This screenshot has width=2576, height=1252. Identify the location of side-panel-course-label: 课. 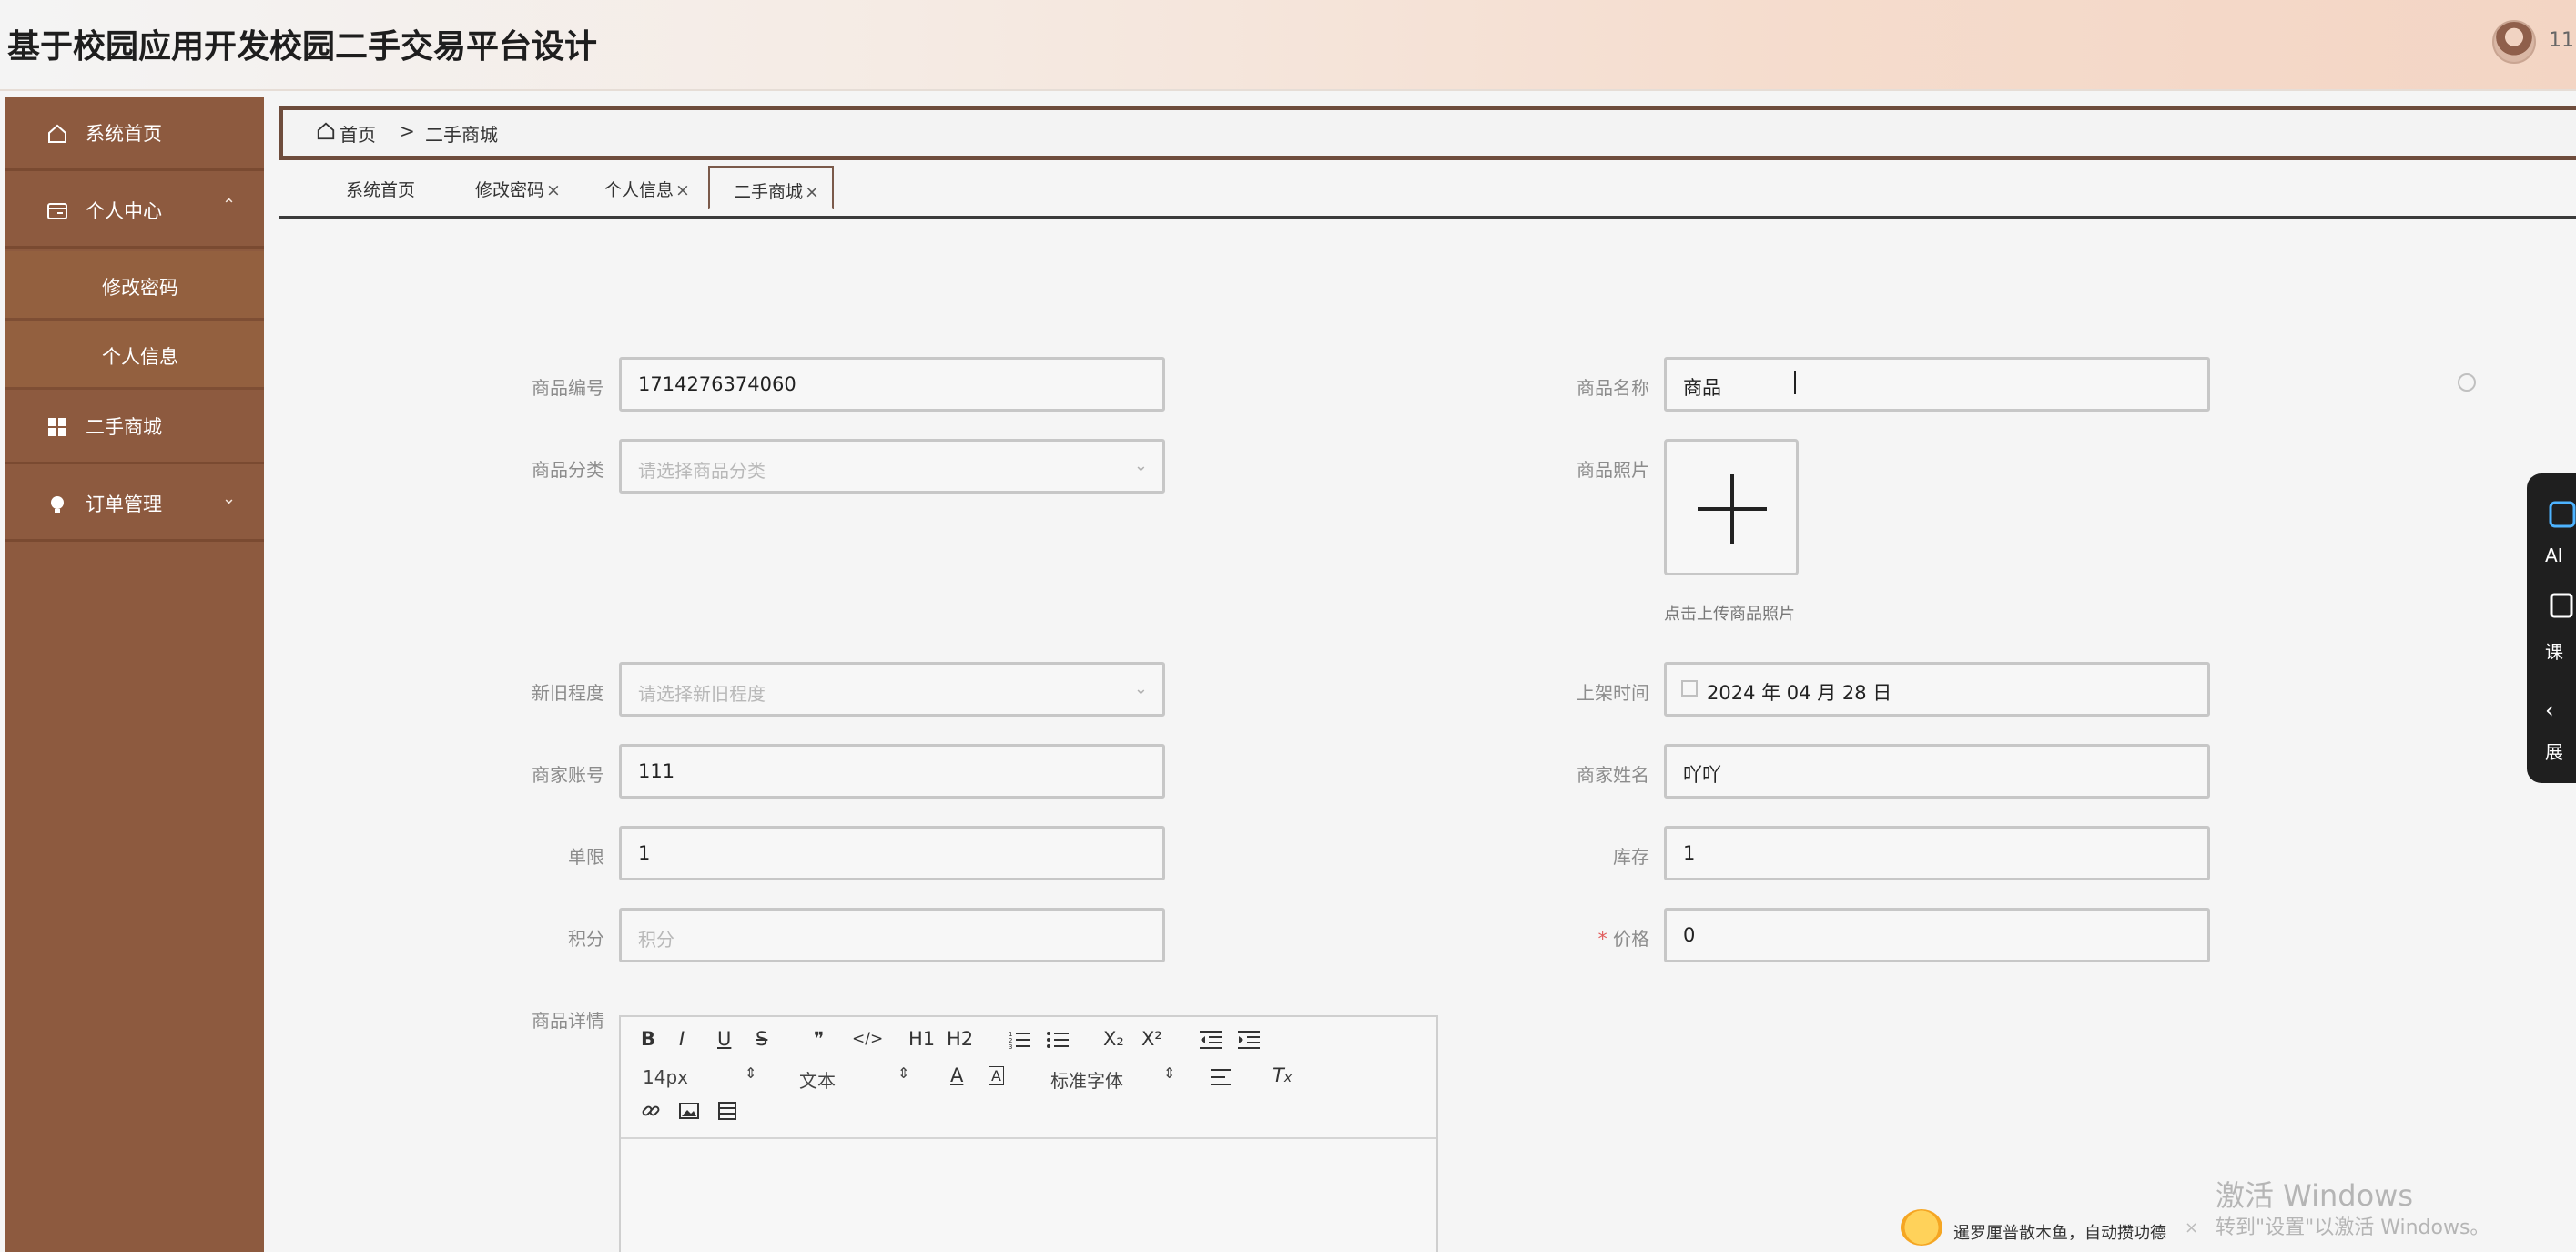
(2554, 650).